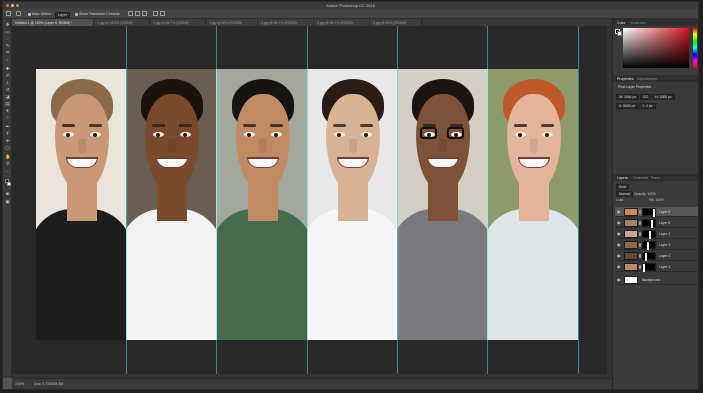 This screenshot has height=393, width=703. Describe the element at coordinates (155, 13) in the screenshot. I see `distribute-icon` at that location.